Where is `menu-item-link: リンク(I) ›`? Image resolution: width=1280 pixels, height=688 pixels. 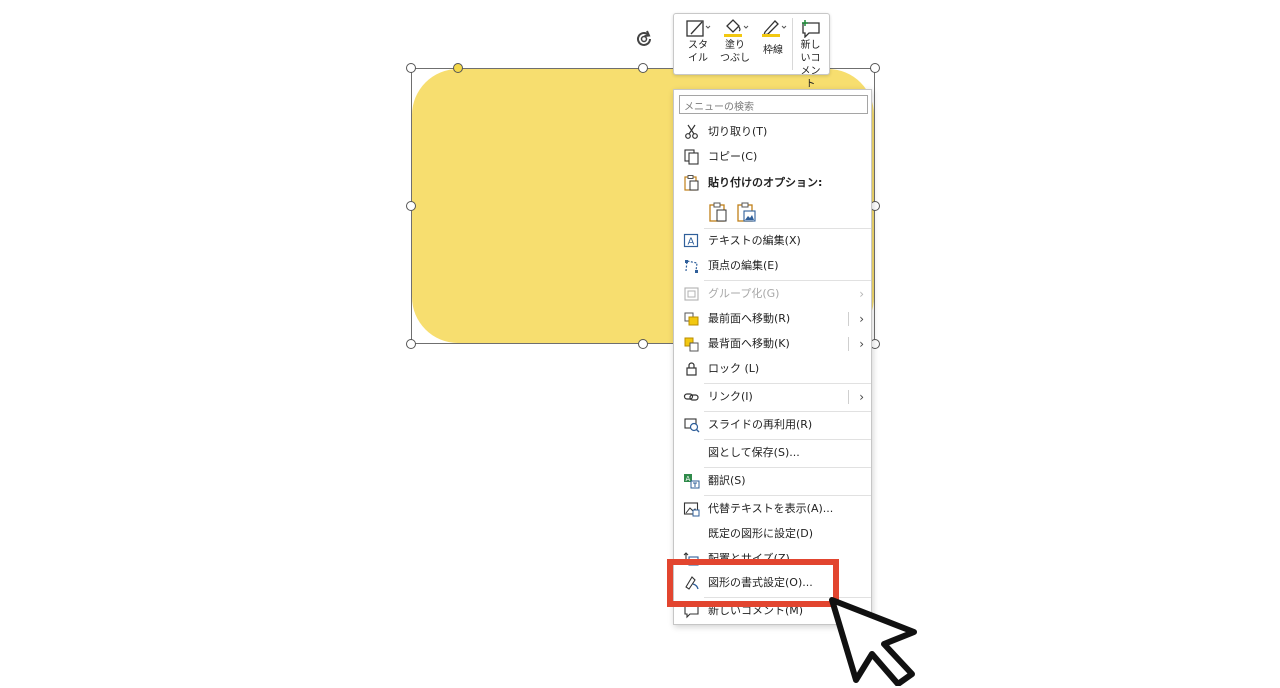 menu-item-link: リンク(I) › is located at coordinates (772, 397).